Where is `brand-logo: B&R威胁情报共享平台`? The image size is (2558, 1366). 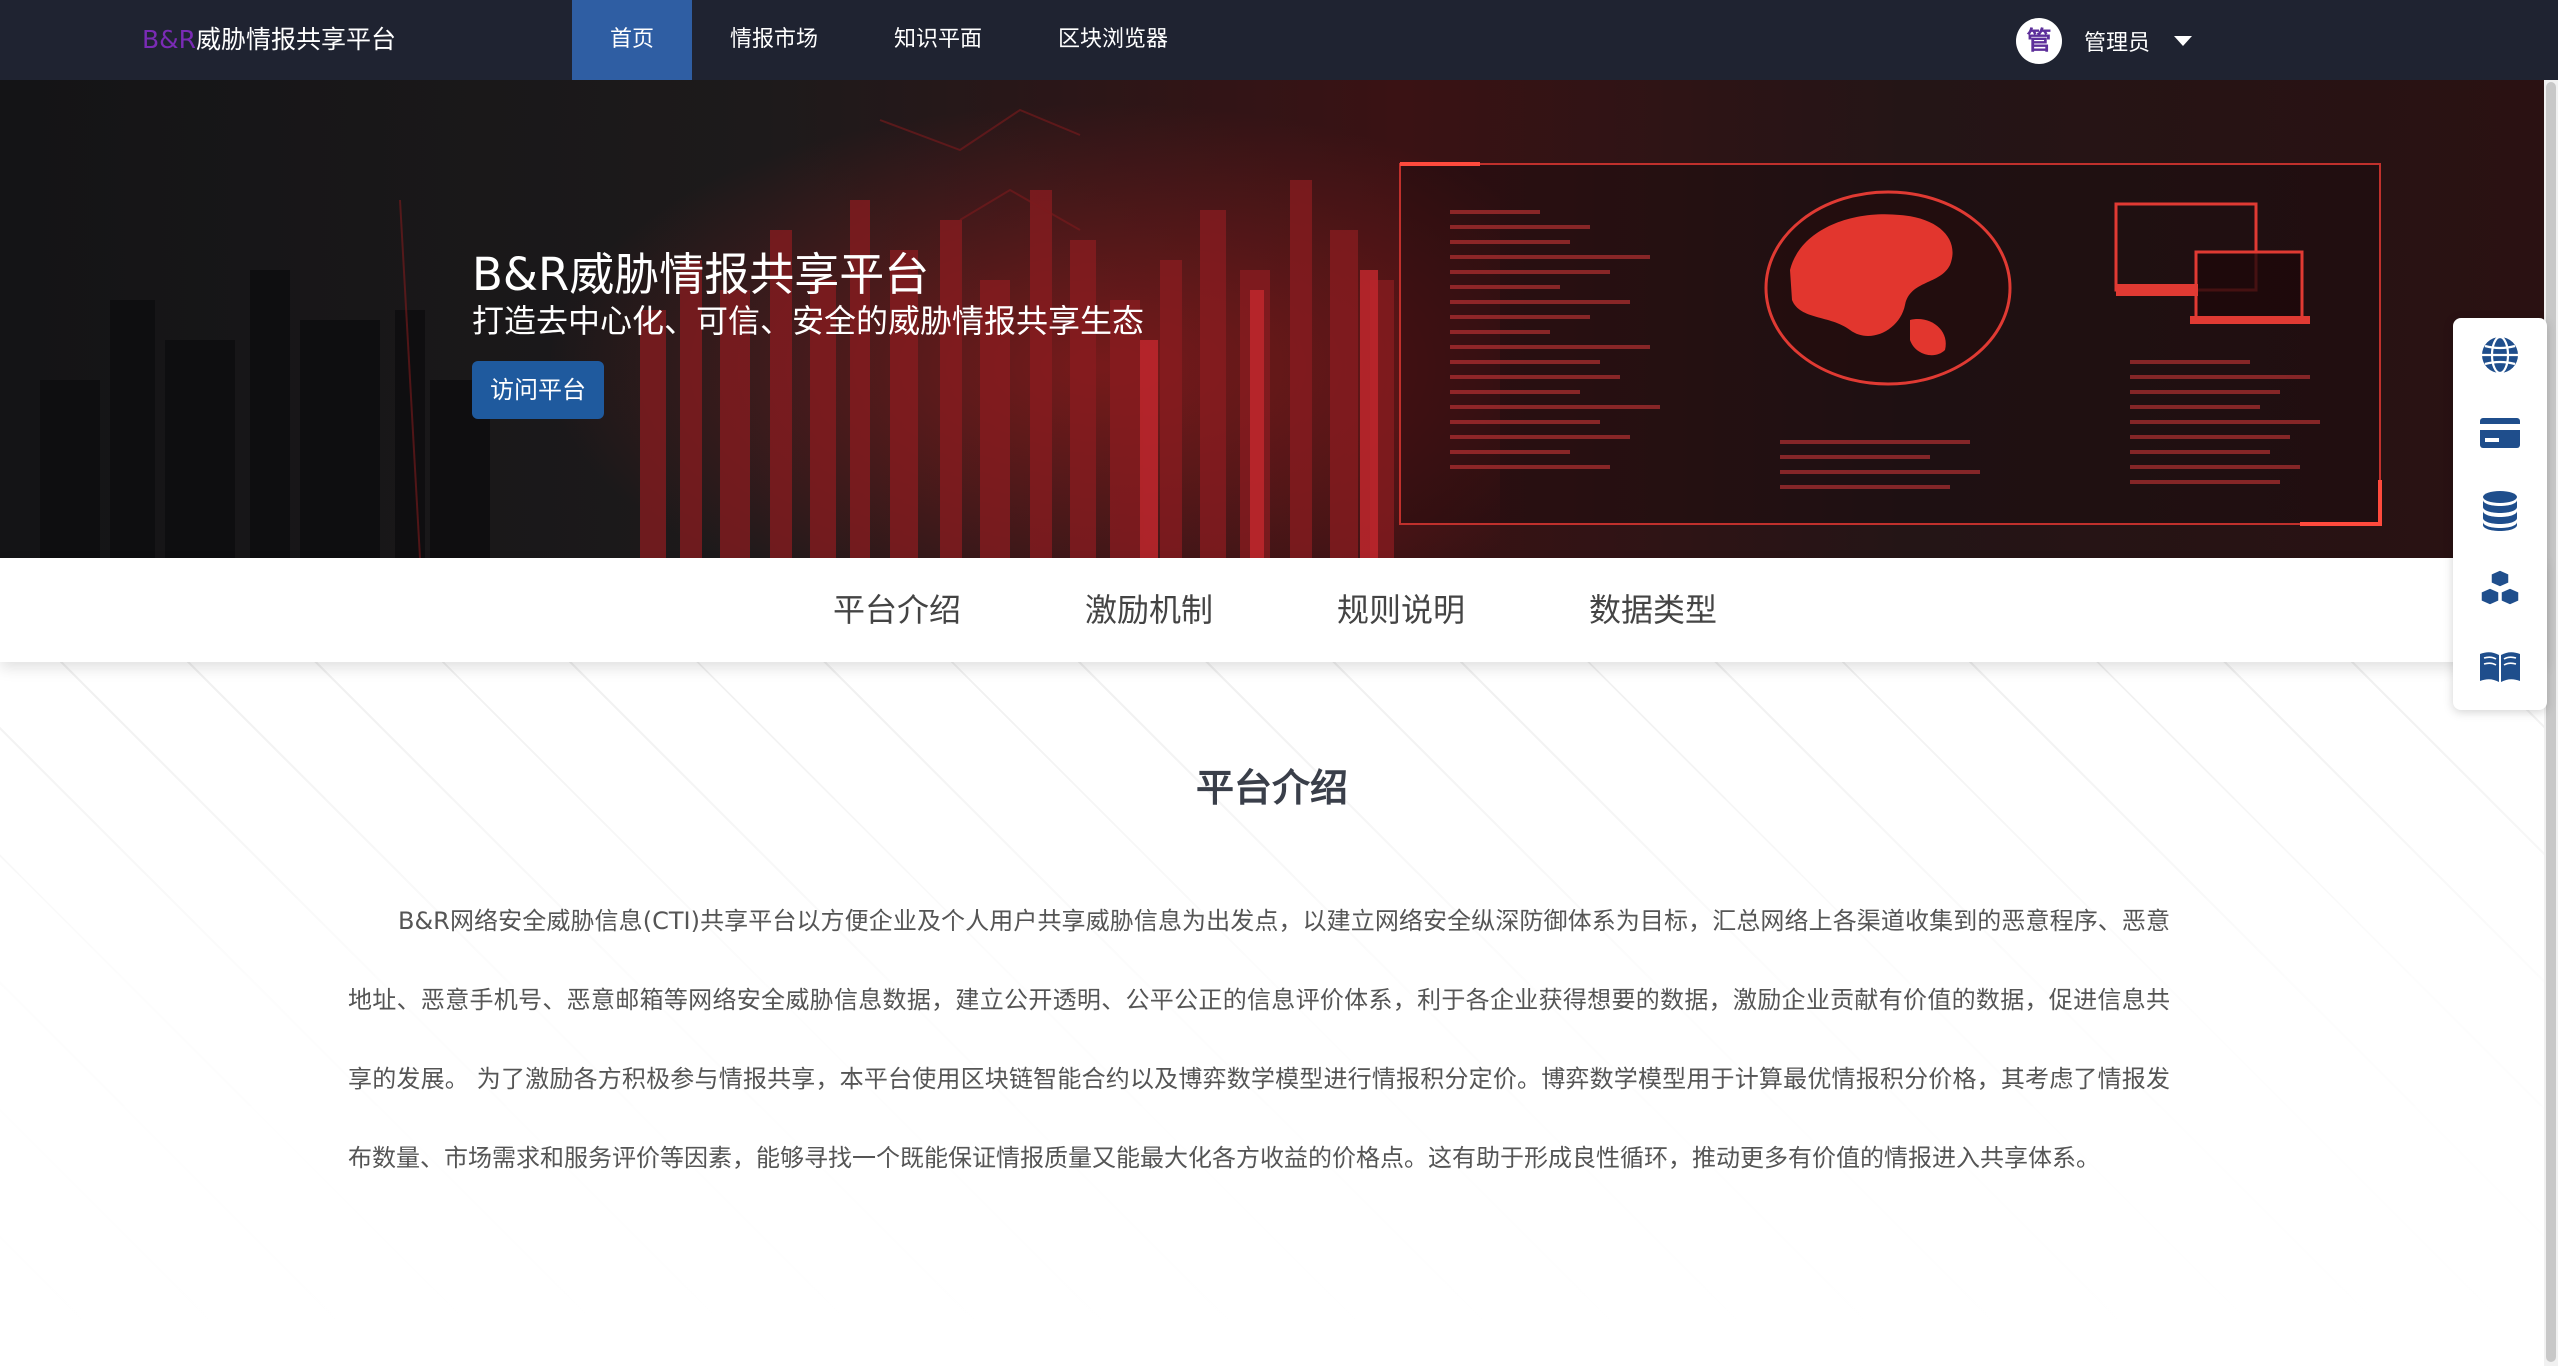 brand-logo: B&R威胁情报共享平台 is located at coordinates (269, 40).